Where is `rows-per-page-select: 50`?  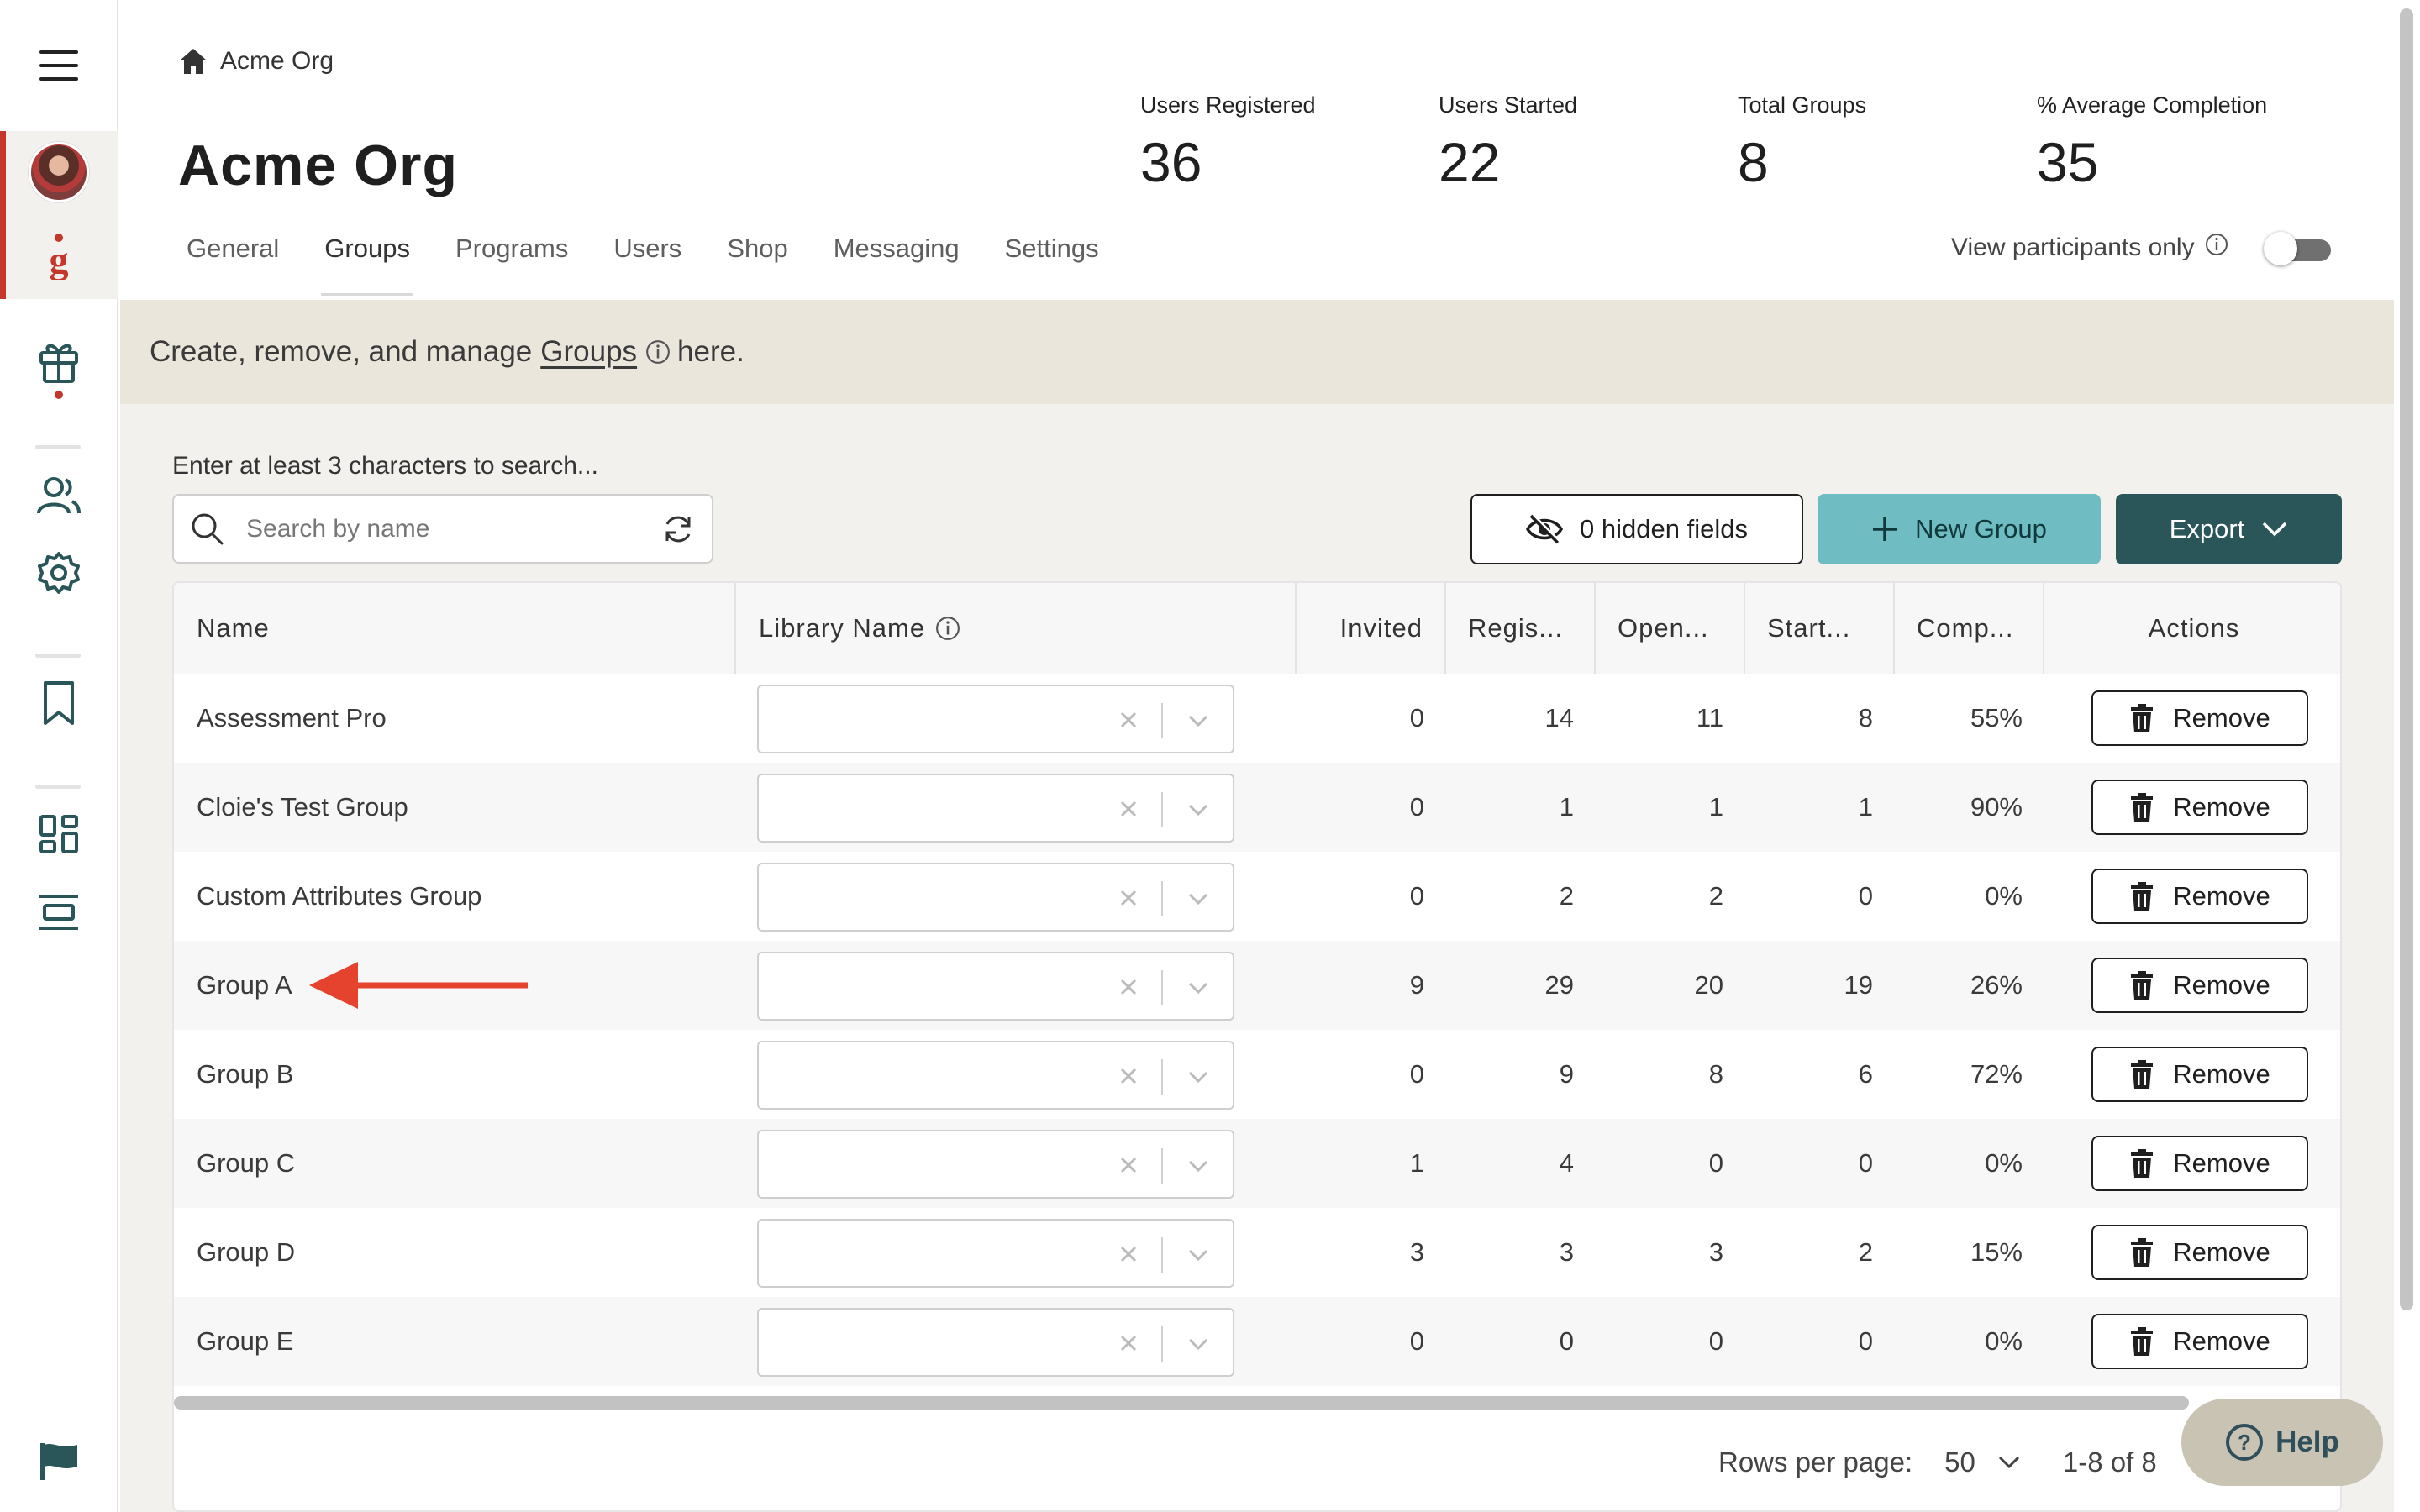
rows-per-page-select: 50 is located at coordinates (1960, 1462).